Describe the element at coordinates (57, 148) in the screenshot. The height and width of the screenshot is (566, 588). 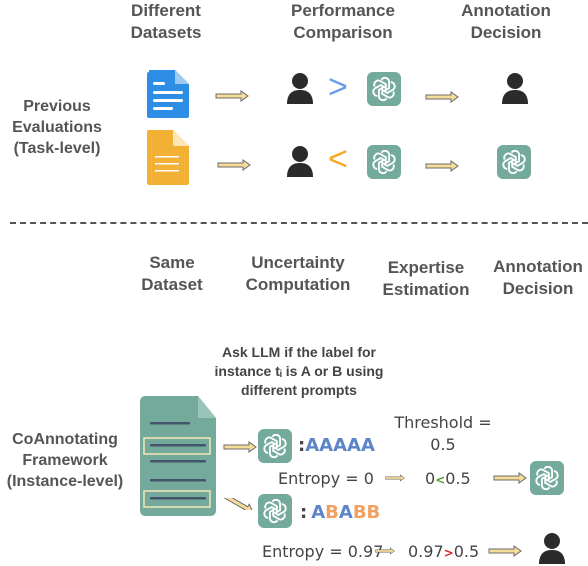
I see `row-label-line: (Task-level)` at that location.